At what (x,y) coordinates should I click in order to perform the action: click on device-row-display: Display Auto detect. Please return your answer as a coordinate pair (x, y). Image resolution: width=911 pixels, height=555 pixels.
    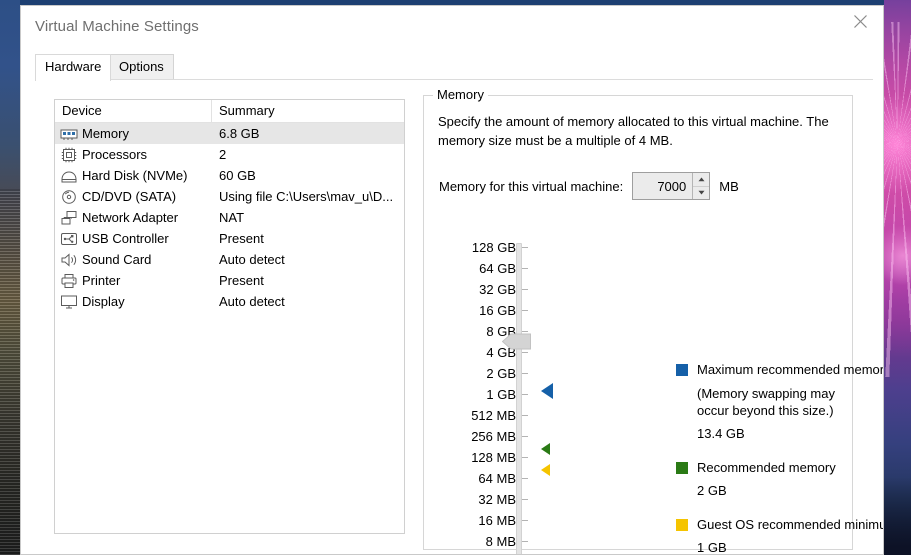
    Looking at the image, I should click on (229, 301).